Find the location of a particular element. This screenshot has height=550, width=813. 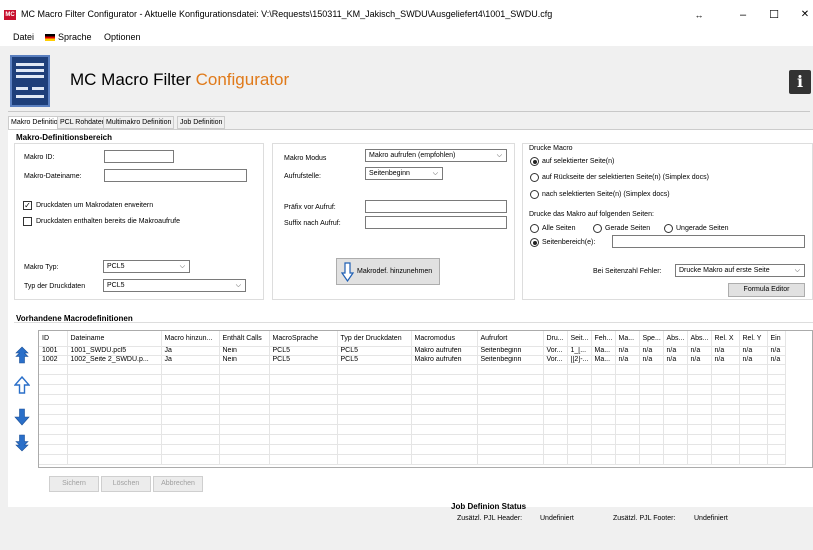

move-bottom-button is located at coordinates (22, 443).